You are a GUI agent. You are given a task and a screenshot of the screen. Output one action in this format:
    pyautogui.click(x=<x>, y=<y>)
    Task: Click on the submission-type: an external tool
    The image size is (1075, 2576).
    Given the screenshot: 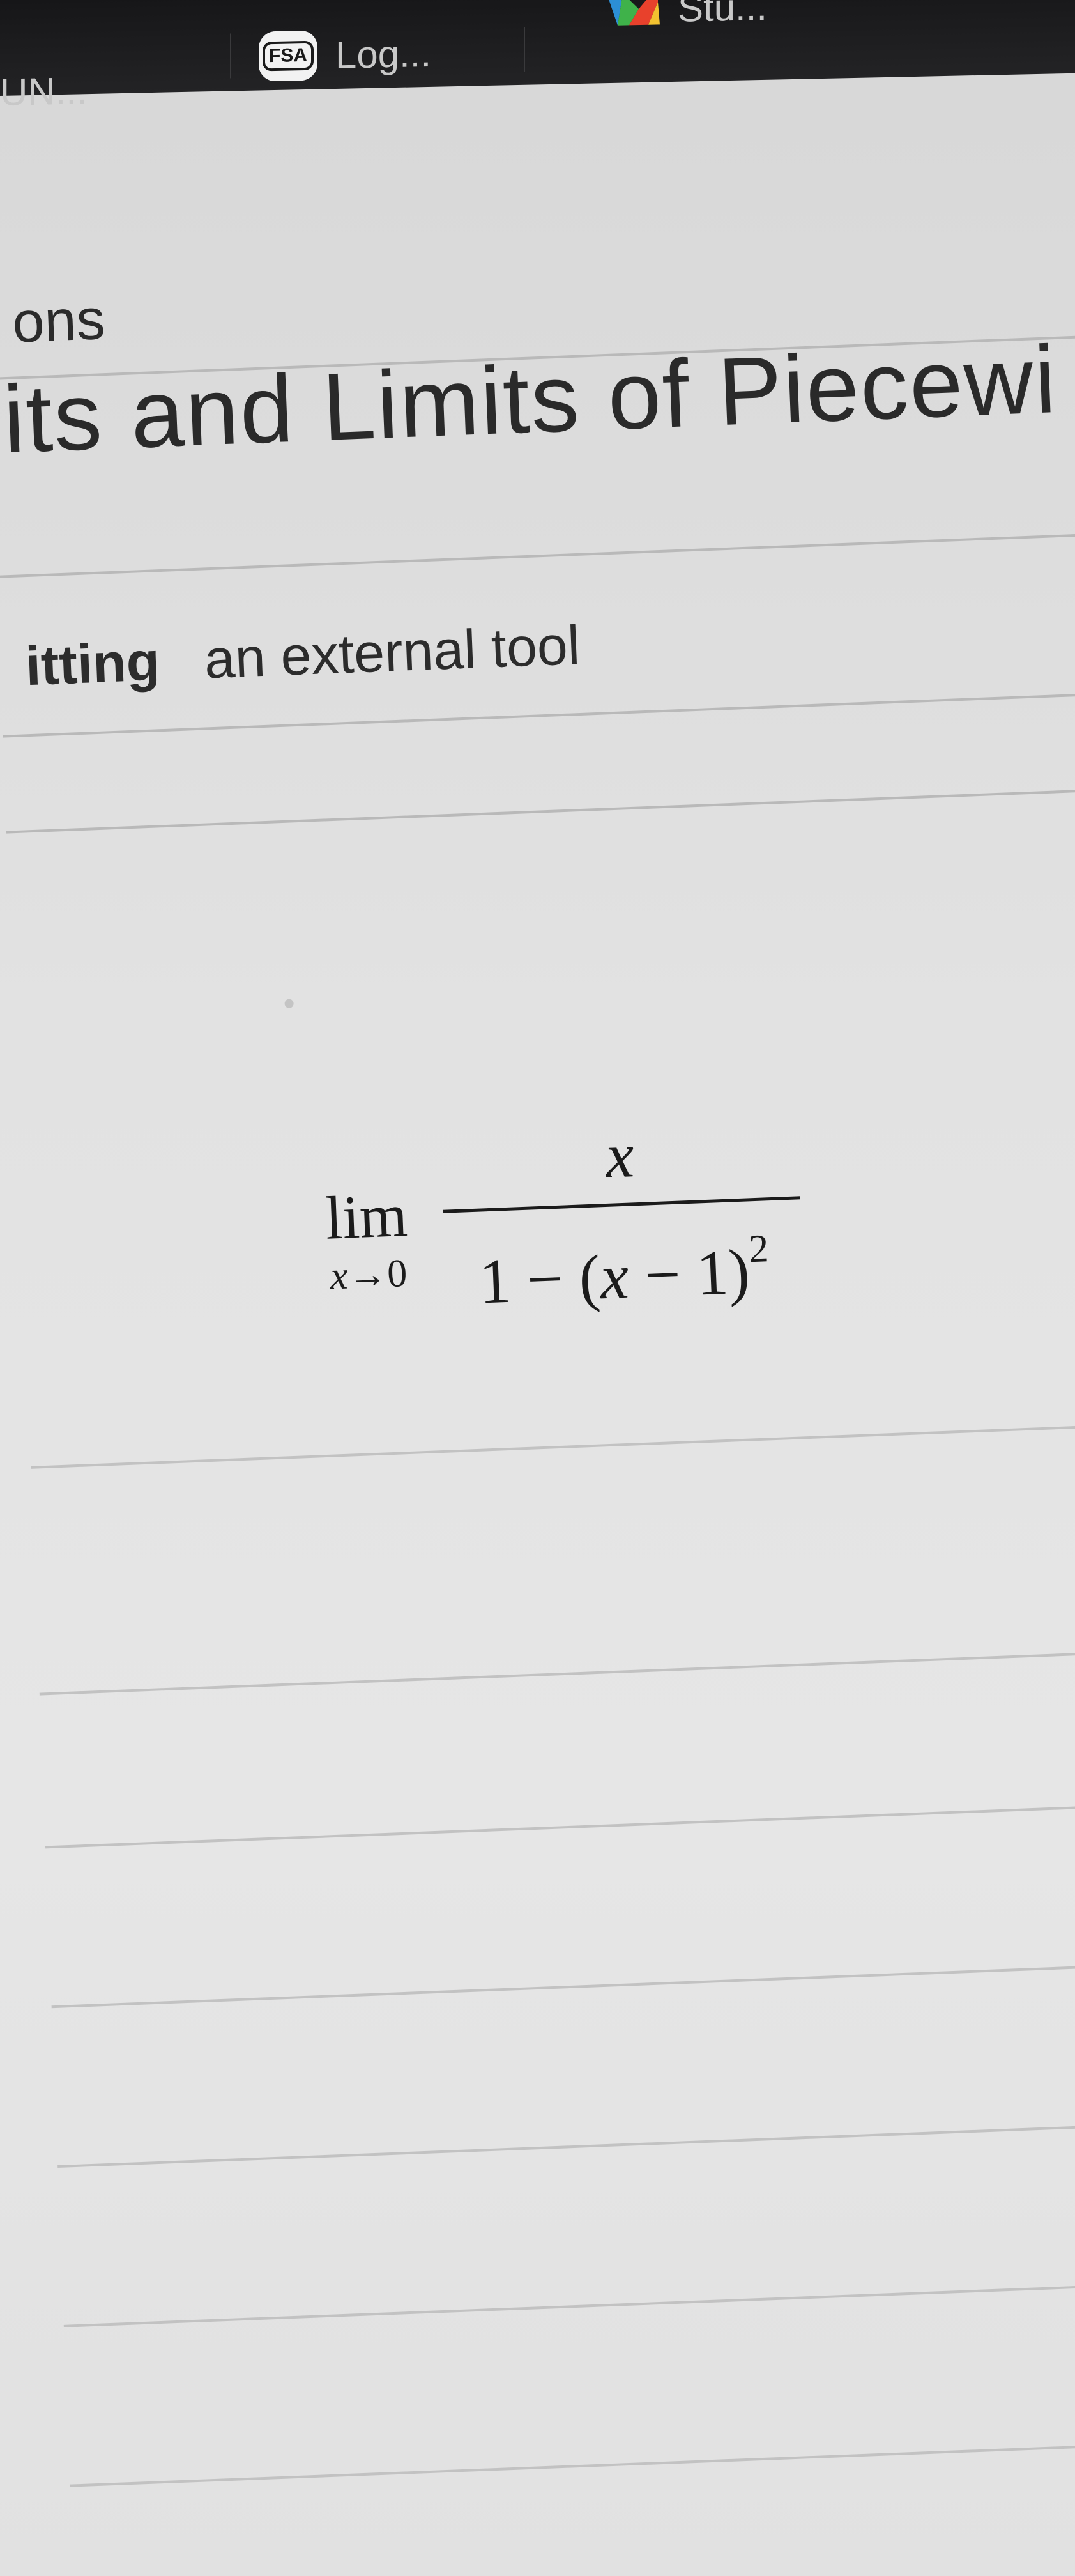 What is the action you would take?
    pyautogui.click(x=392, y=652)
    